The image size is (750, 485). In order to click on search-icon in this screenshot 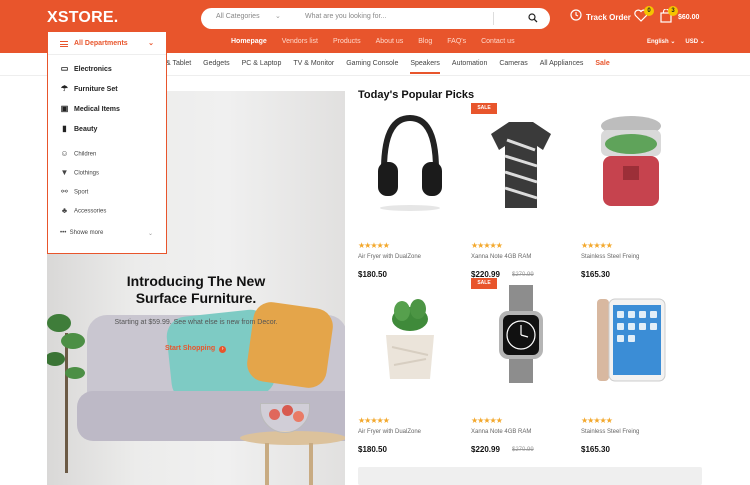, I will do `click(533, 18)`.